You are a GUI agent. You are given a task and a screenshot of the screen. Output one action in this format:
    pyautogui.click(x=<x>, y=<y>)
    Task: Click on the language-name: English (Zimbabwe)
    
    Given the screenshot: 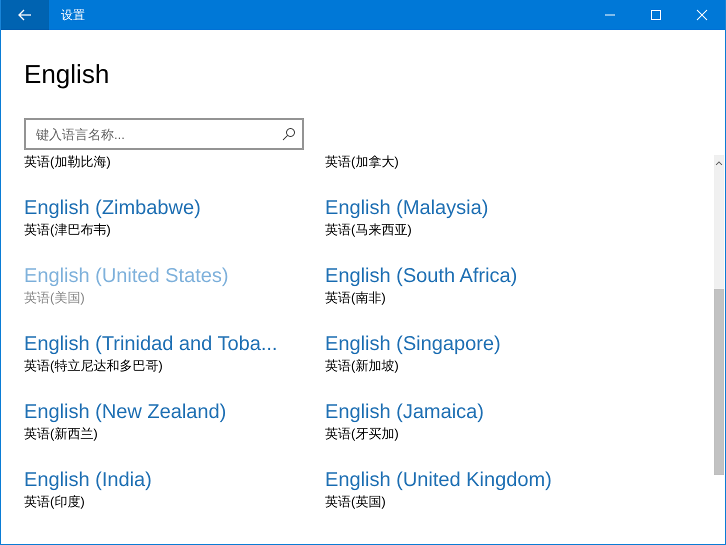 What is the action you would take?
    pyautogui.click(x=112, y=208)
    